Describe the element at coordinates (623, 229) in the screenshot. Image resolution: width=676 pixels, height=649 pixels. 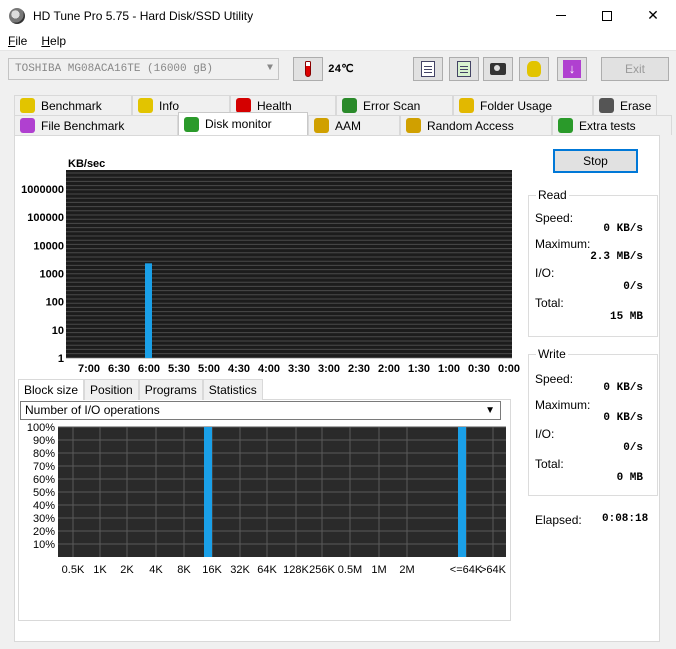
I see `read-speed-value: 0 KB/s` at that location.